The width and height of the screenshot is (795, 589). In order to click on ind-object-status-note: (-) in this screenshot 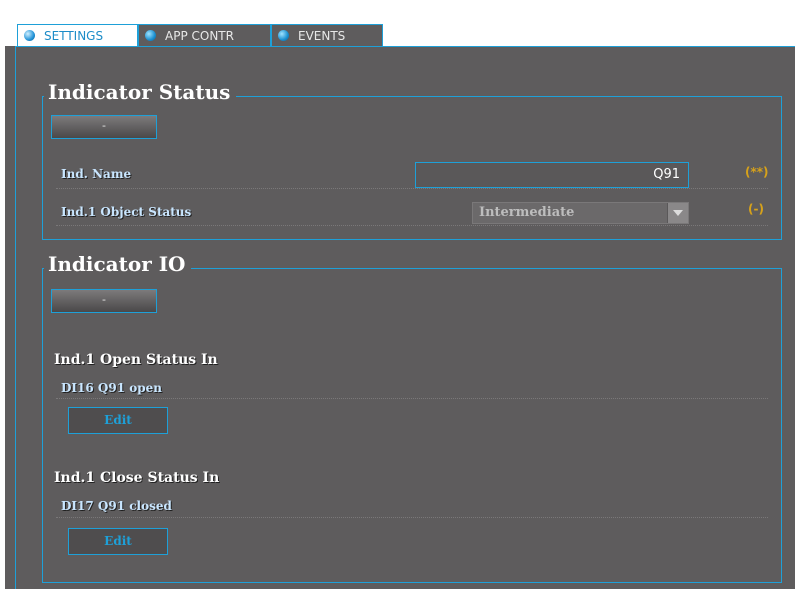, I will do `click(756, 209)`.